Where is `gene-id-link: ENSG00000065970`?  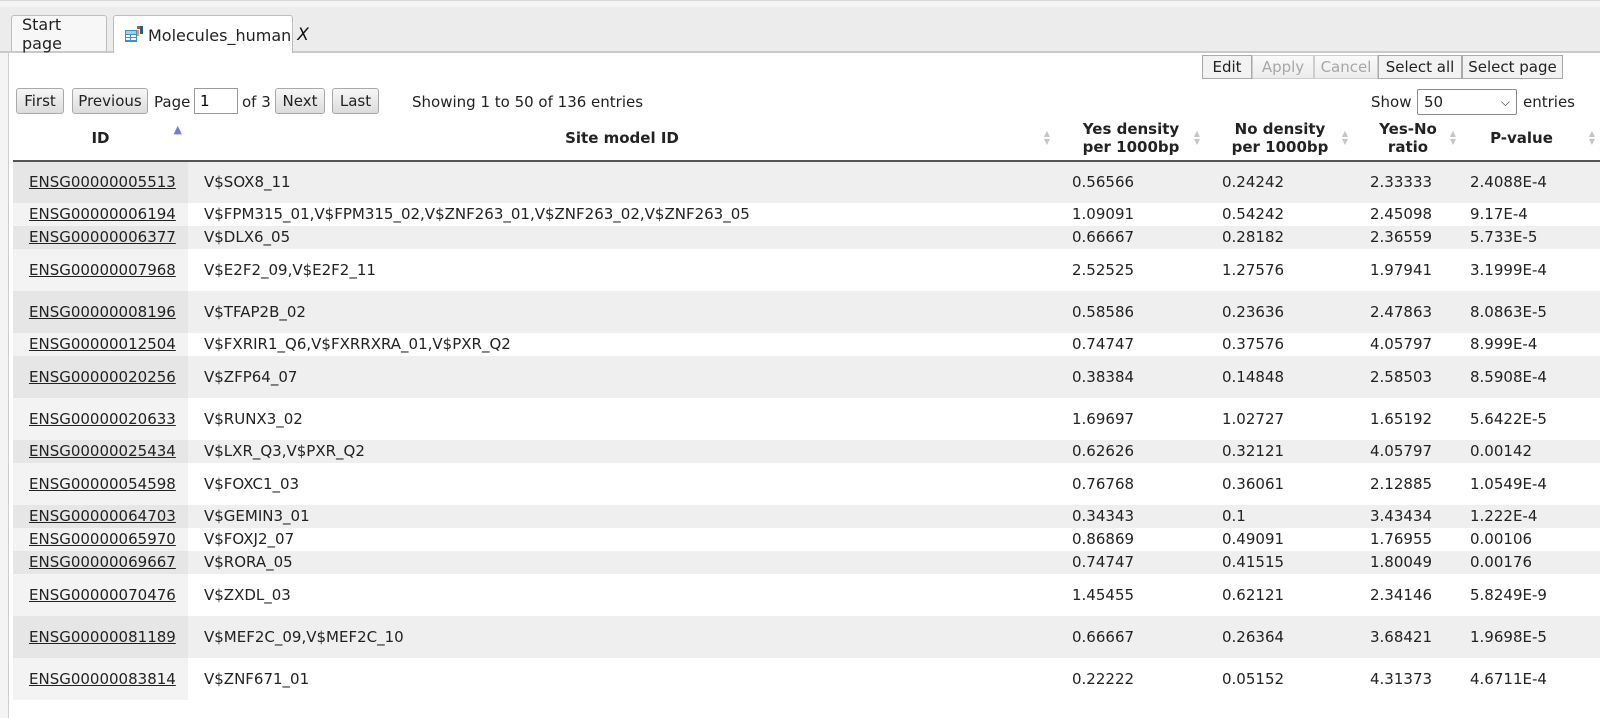
gene-id-link: ENSG00000065970 is located at coordinates (102, 539).